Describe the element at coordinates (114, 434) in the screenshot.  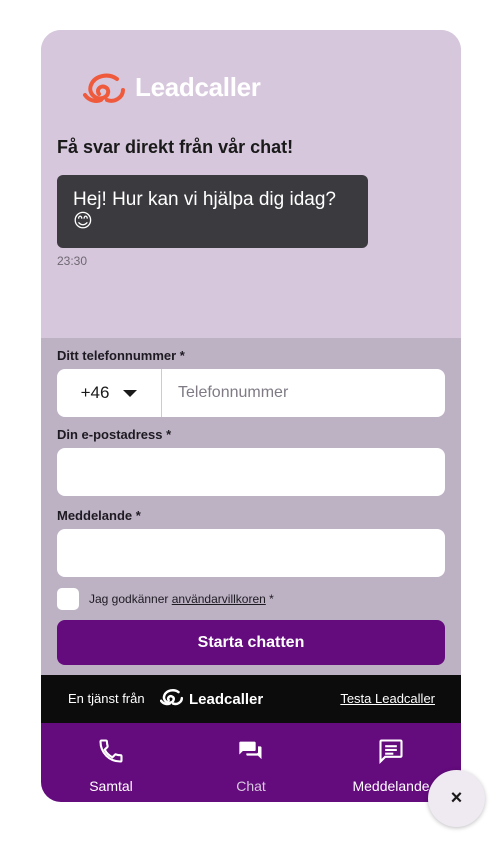
I see `email-label: Din e-postadress *` at that location.